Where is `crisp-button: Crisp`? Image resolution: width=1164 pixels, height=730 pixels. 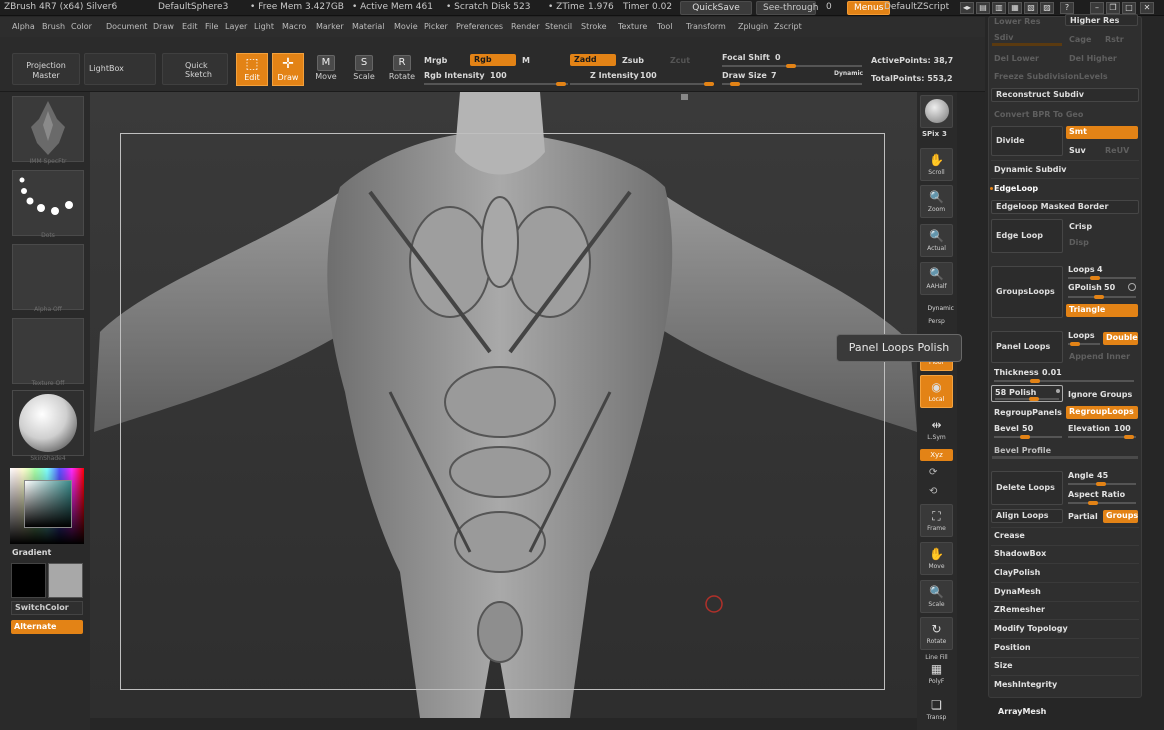 crisp-button: Crisp is located at coordinates (1080, 226).